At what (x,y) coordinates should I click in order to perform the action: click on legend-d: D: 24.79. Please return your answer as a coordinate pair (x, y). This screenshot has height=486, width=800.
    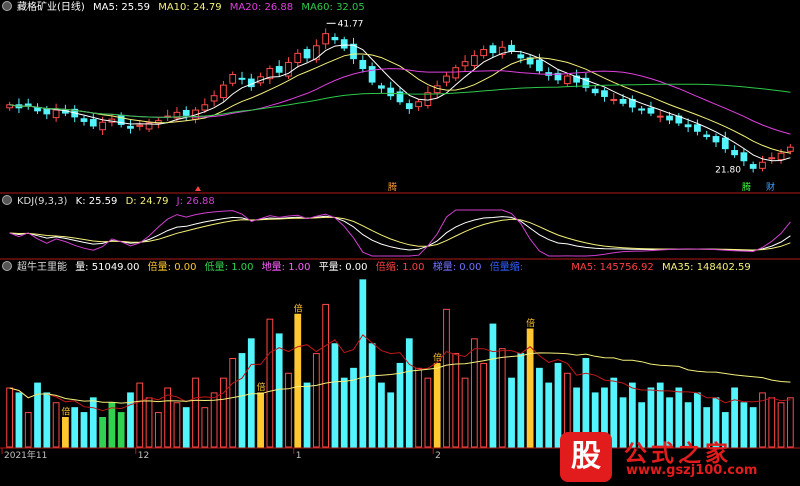
    Looking at the image, I should click on (147, 201).